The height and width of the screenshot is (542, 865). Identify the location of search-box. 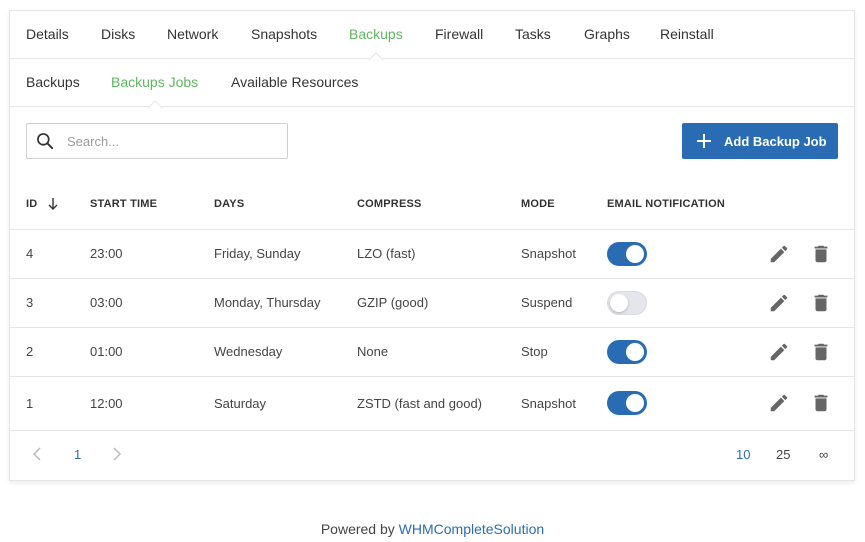
(157, 141).